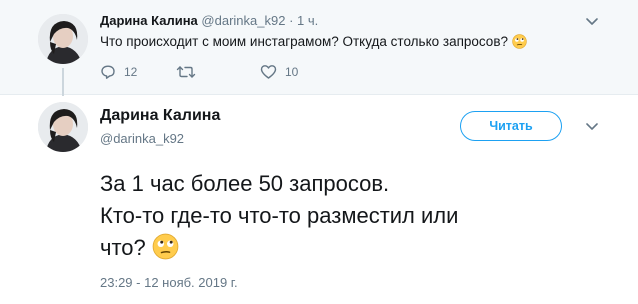 This screenshot has height=304, width=638. Describe the element at coordinates (160, 116) in the screenshot. I see `main-author-name: Дарина Калина` at that location.